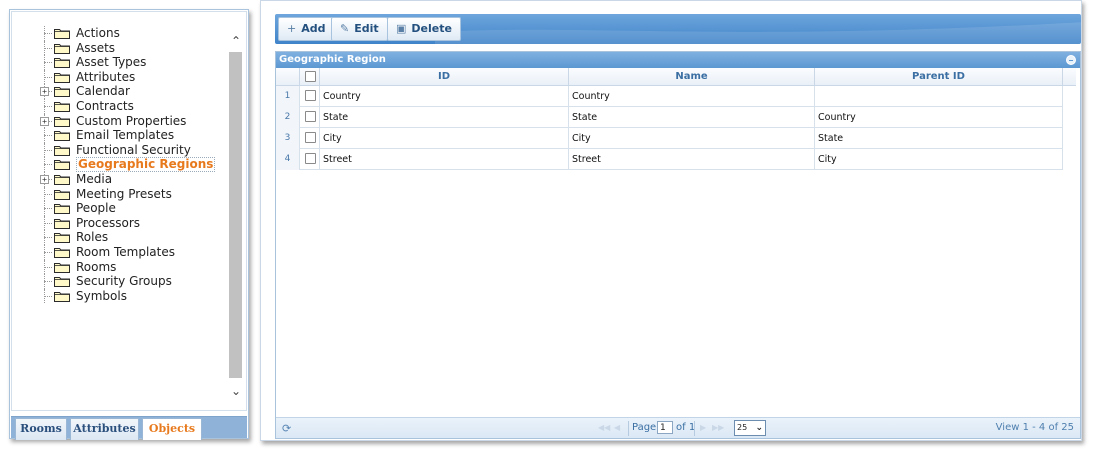 The image size is (1095, 453). Describe the element at coordinates (131, 120) in the screenshot. I see `tree-item-label: Custom Properties` at that location.